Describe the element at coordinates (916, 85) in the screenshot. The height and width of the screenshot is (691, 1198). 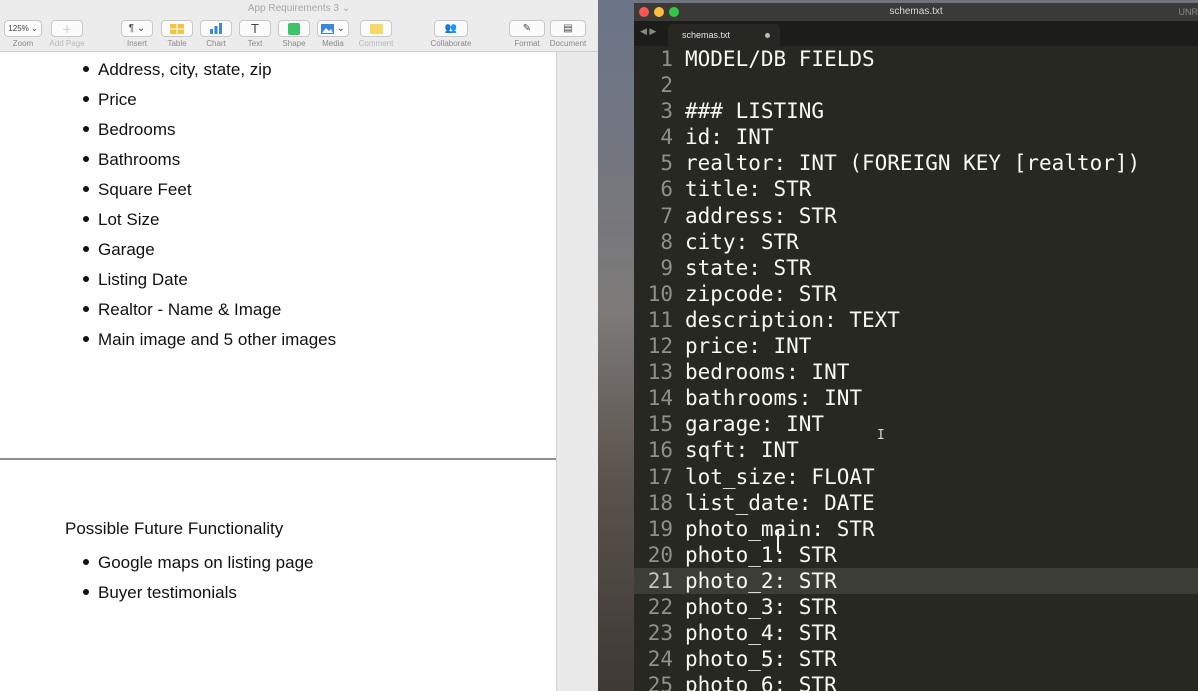
I see `code-line: 2` at that location.